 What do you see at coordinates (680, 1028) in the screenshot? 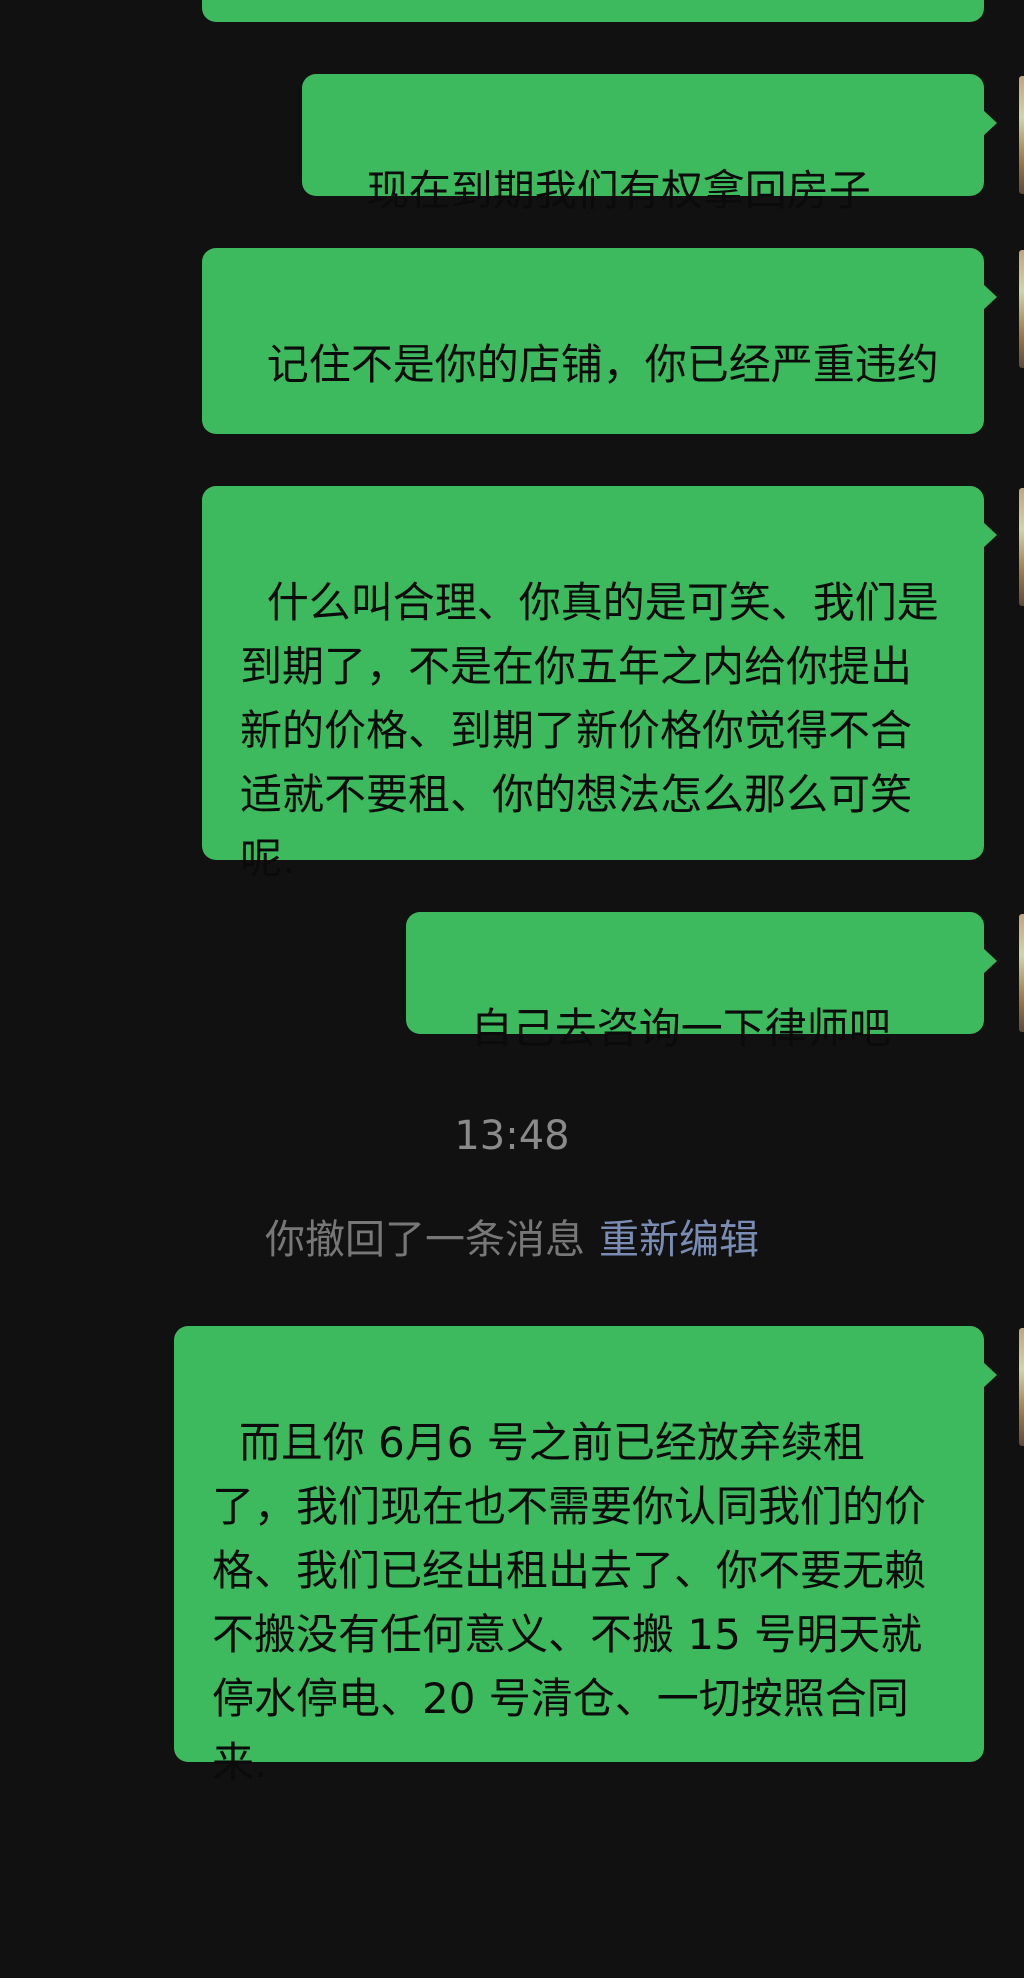
I see `message-text: 自己去咨询一下律师吧` at bounding box center [680, 1028].